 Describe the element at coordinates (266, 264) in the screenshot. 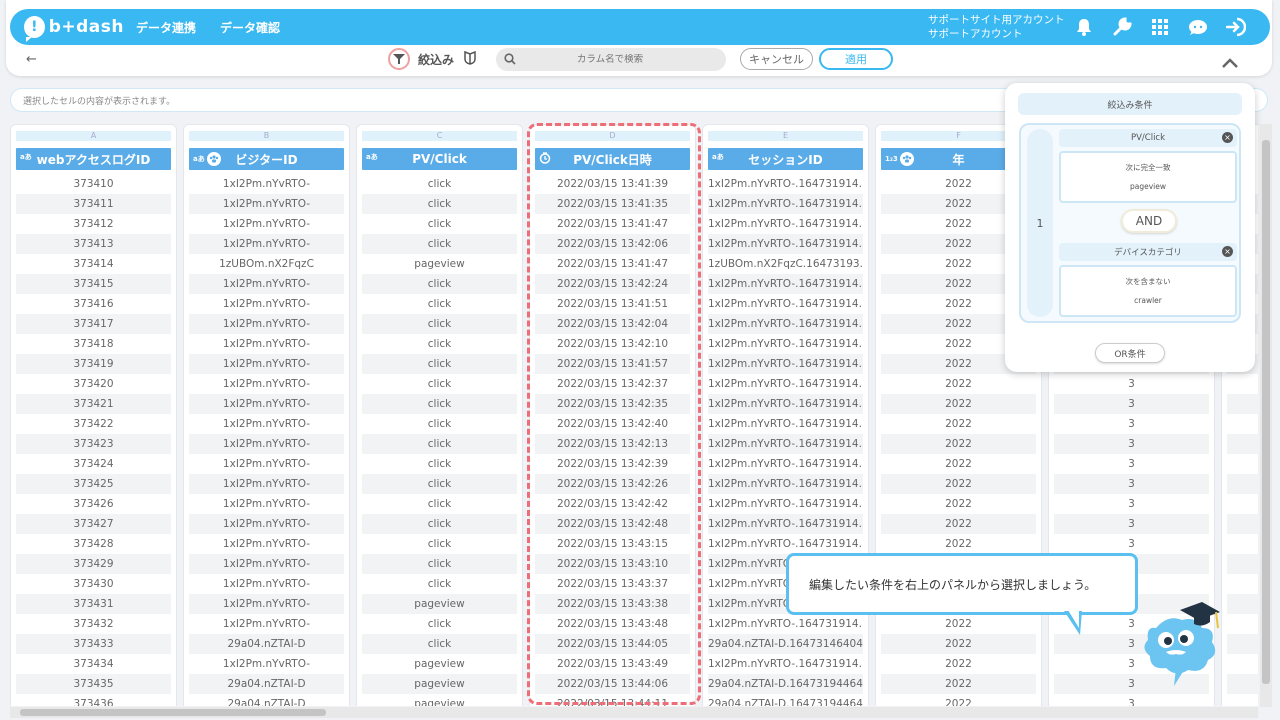

I see `table-cell: 1zUBOm.nX2FqzC` at that location.